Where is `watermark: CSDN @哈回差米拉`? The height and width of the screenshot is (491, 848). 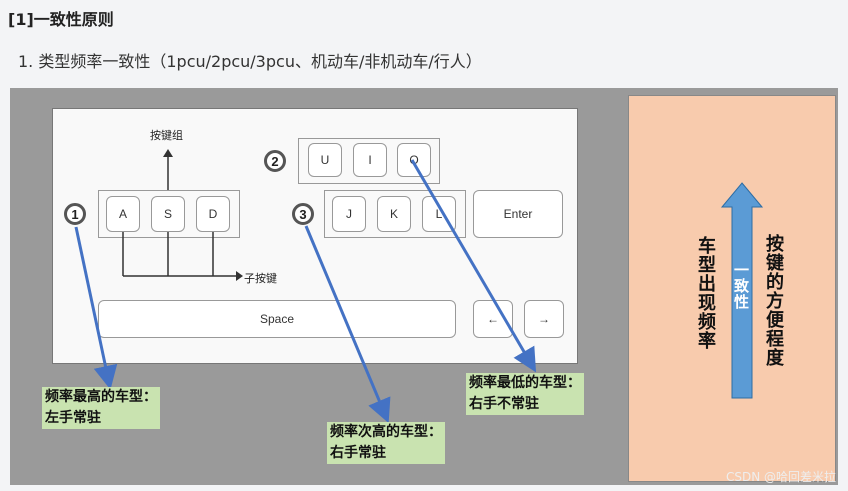 watermark: CSDN @哈回差米拉 is located at coordinates (780, 477).